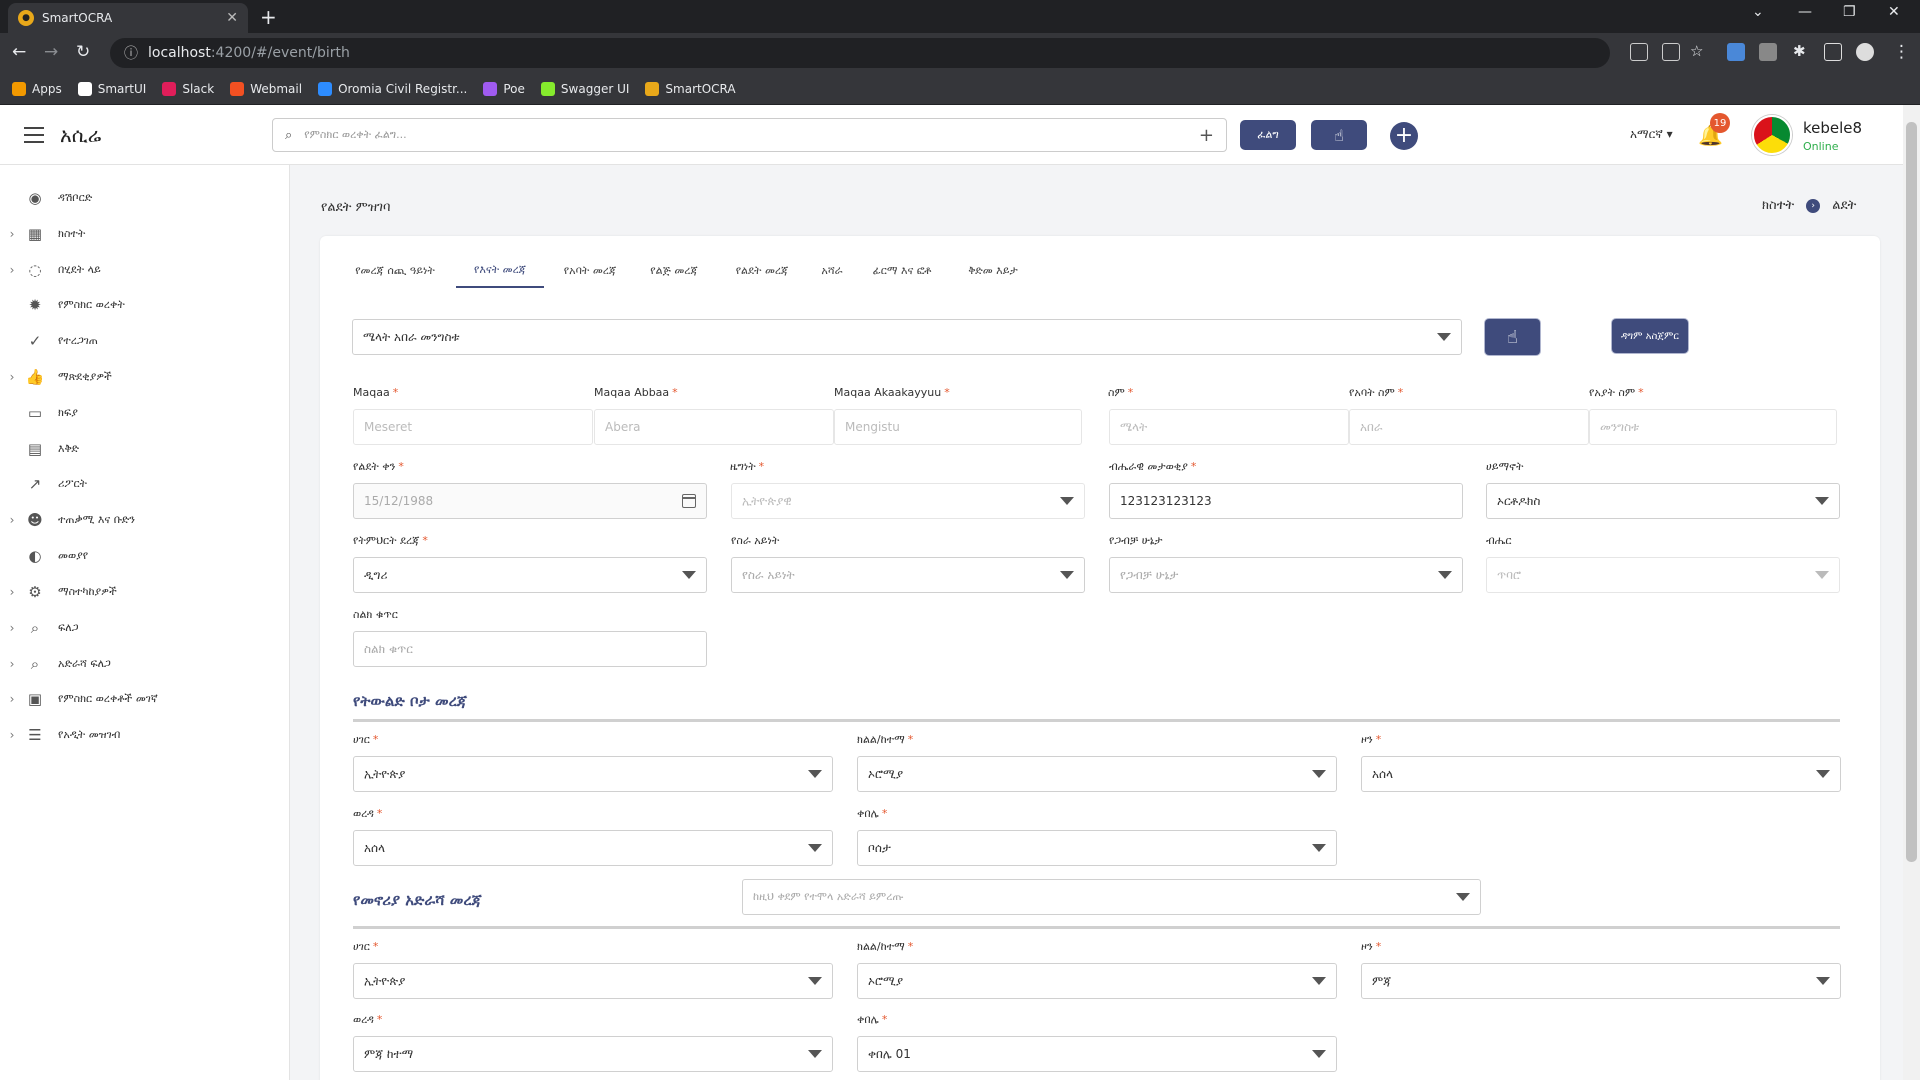  What do you see at coordinates (530, 649) in the screenshot?
I see `phone-input: ስልክ ቁጥር` at bounding box center [530, 649].